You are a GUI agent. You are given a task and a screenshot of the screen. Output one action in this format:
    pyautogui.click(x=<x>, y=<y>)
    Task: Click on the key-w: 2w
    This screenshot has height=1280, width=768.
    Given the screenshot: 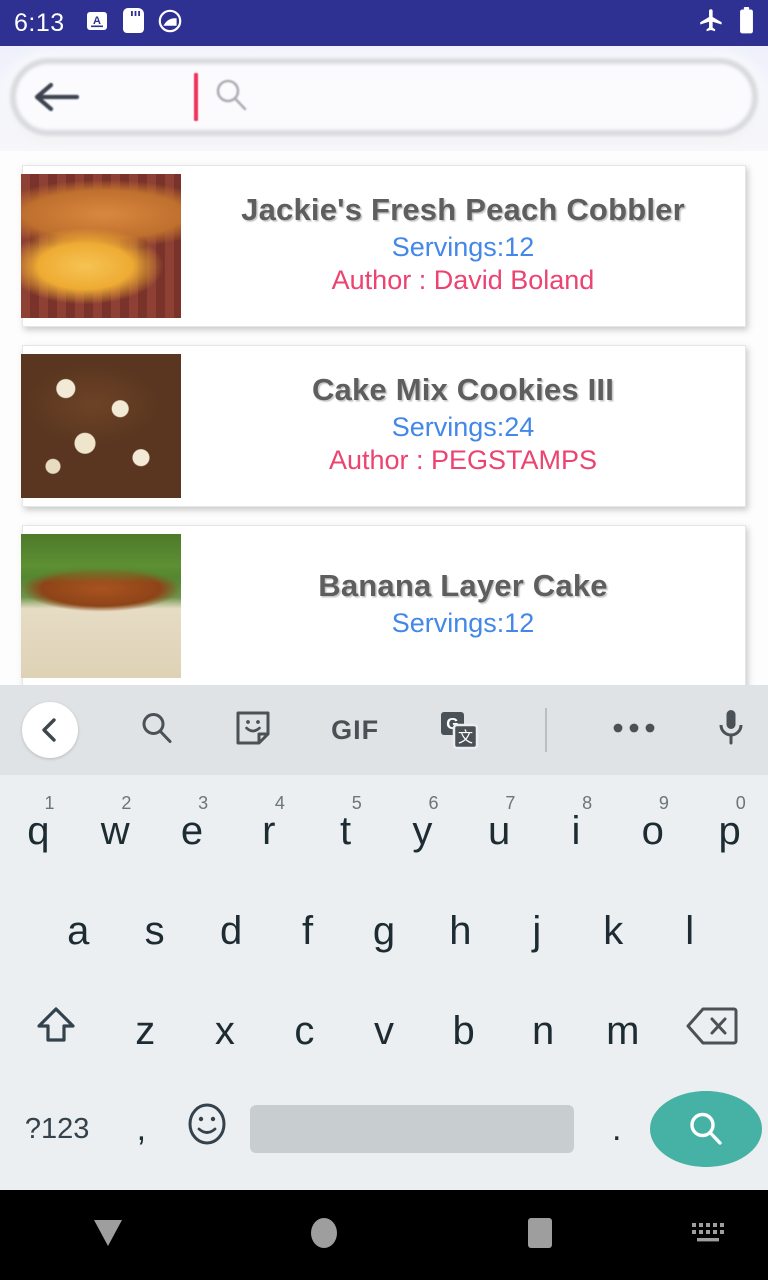 What is the action you would take?
    pyautogui.click(x=115, y=831)
    